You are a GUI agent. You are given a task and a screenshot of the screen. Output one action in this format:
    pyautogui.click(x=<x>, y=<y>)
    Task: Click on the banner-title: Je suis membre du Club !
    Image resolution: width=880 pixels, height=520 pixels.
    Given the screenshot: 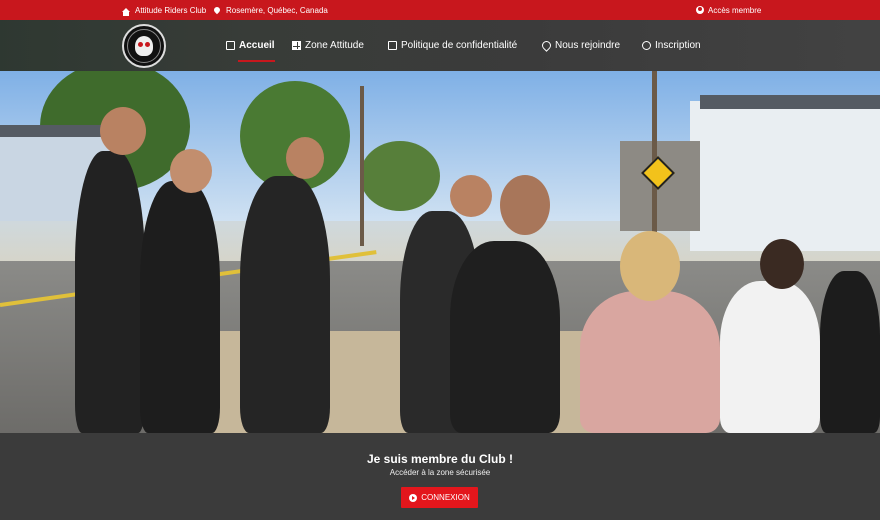 What is the action you would take?
    pyautogui.click(x=440, y=459)
    